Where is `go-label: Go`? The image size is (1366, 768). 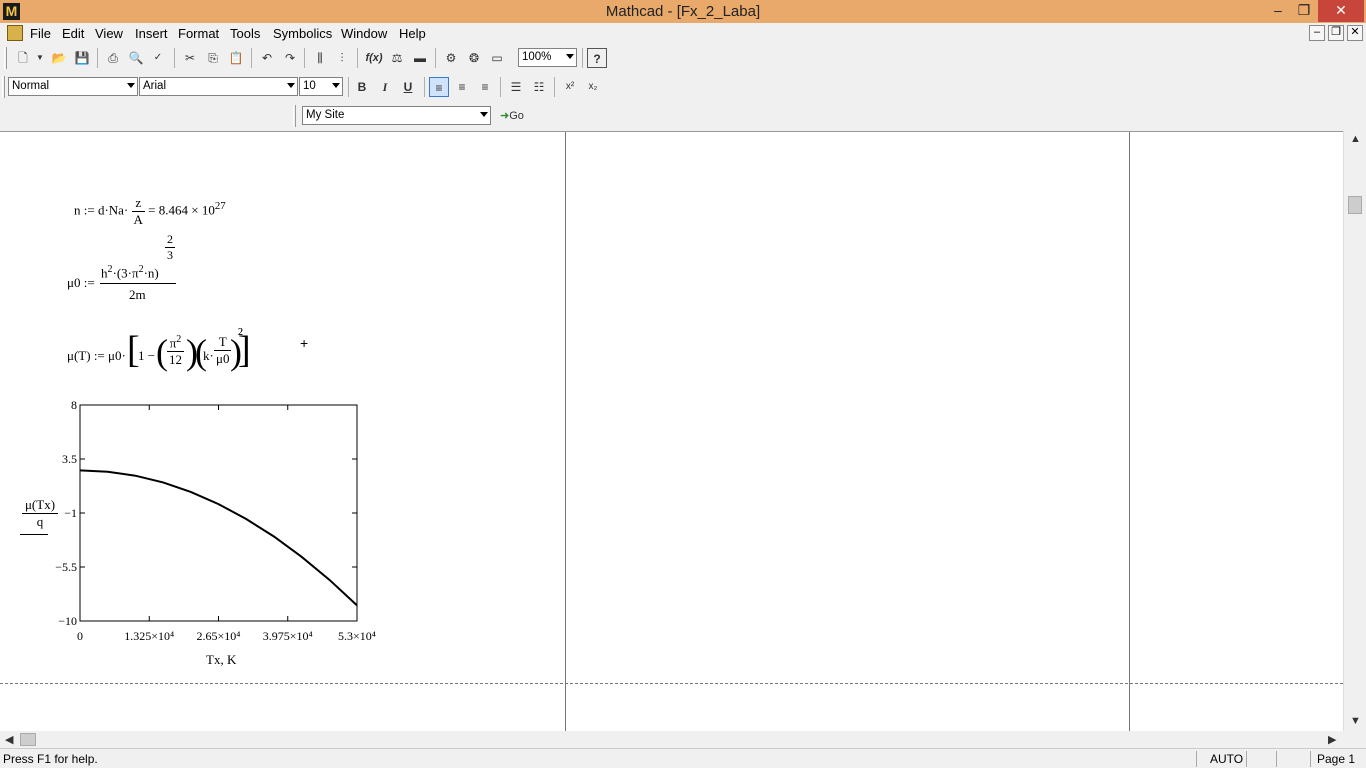 go-label: Go is located at coordinates (516, 116).